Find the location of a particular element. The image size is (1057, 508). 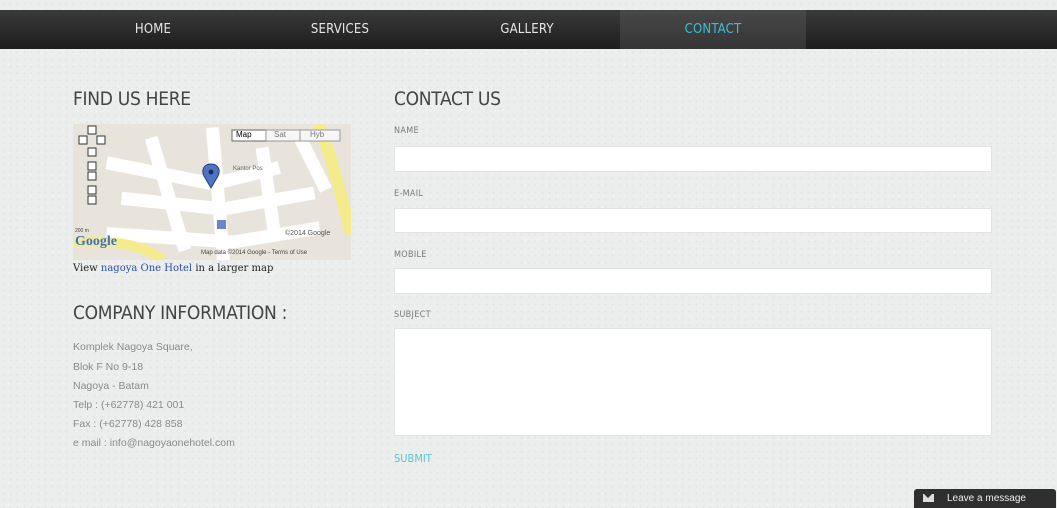

fax-line: Fax : (+62778) 428 858 is located at coordinates (128, 424).